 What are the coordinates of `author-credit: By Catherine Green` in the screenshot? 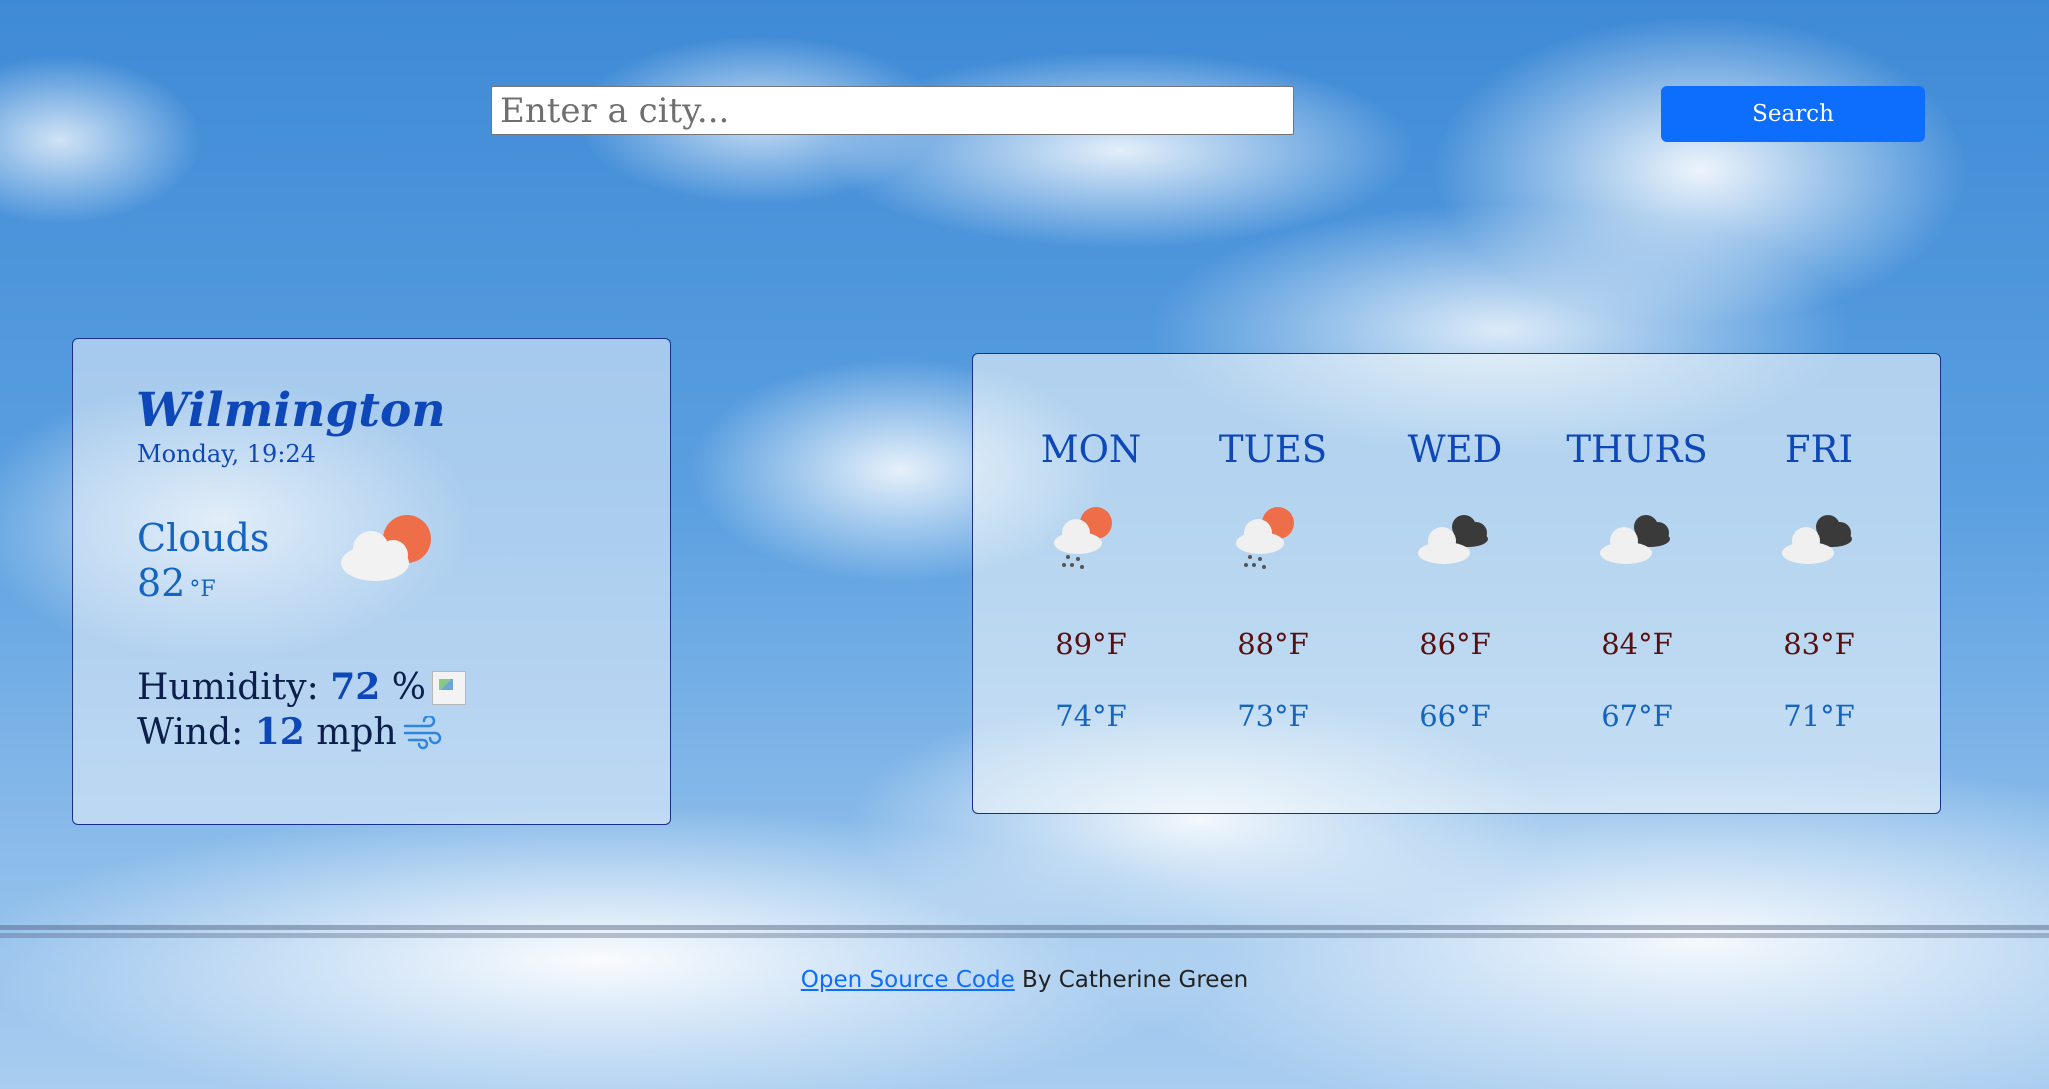 It's located at (1135, 980).